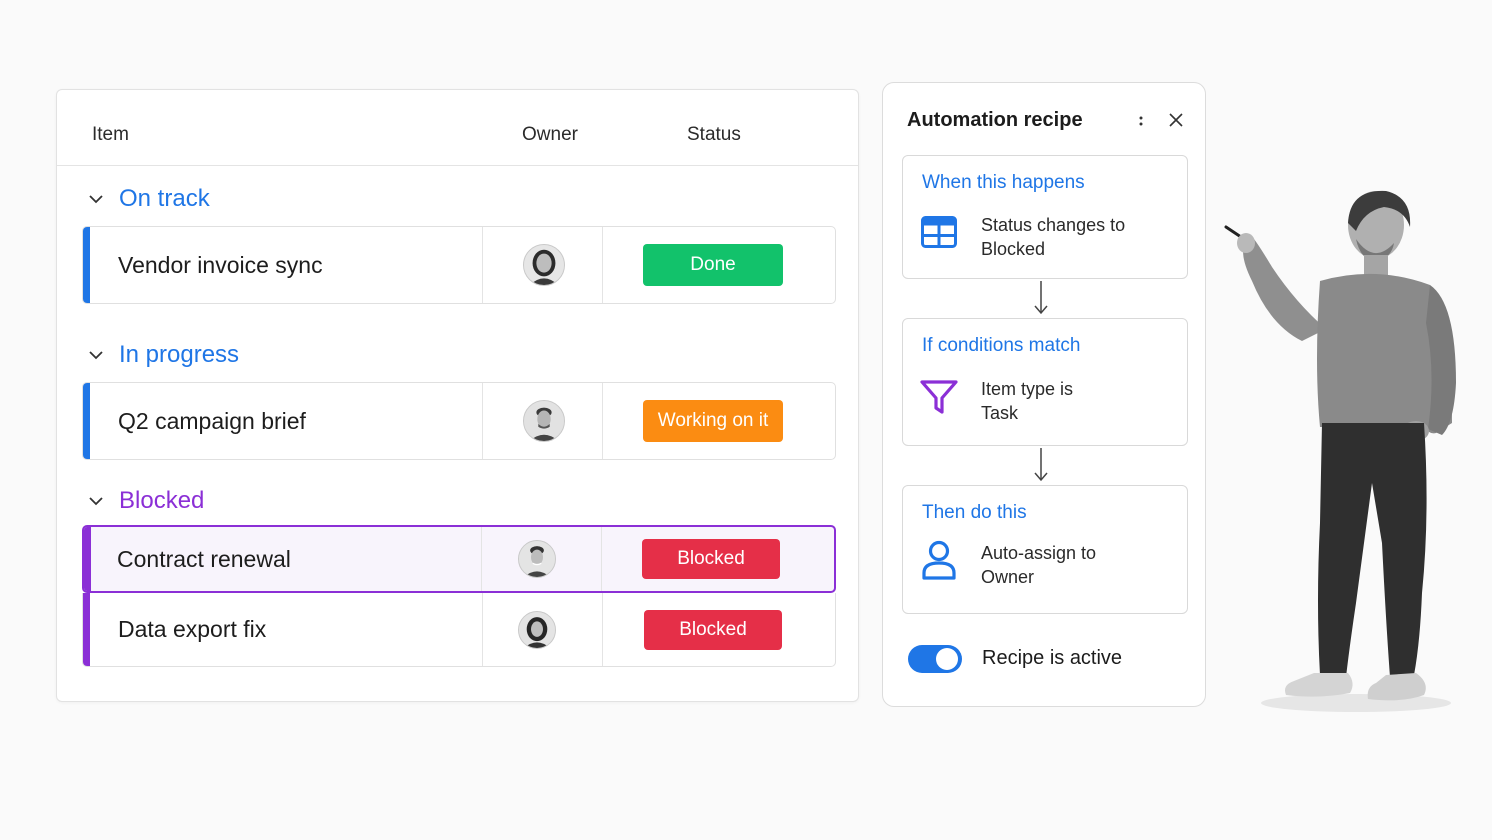  Describe the element at coordinates (947, 659) in the screenshot. I see `toggle-knob` at that location.